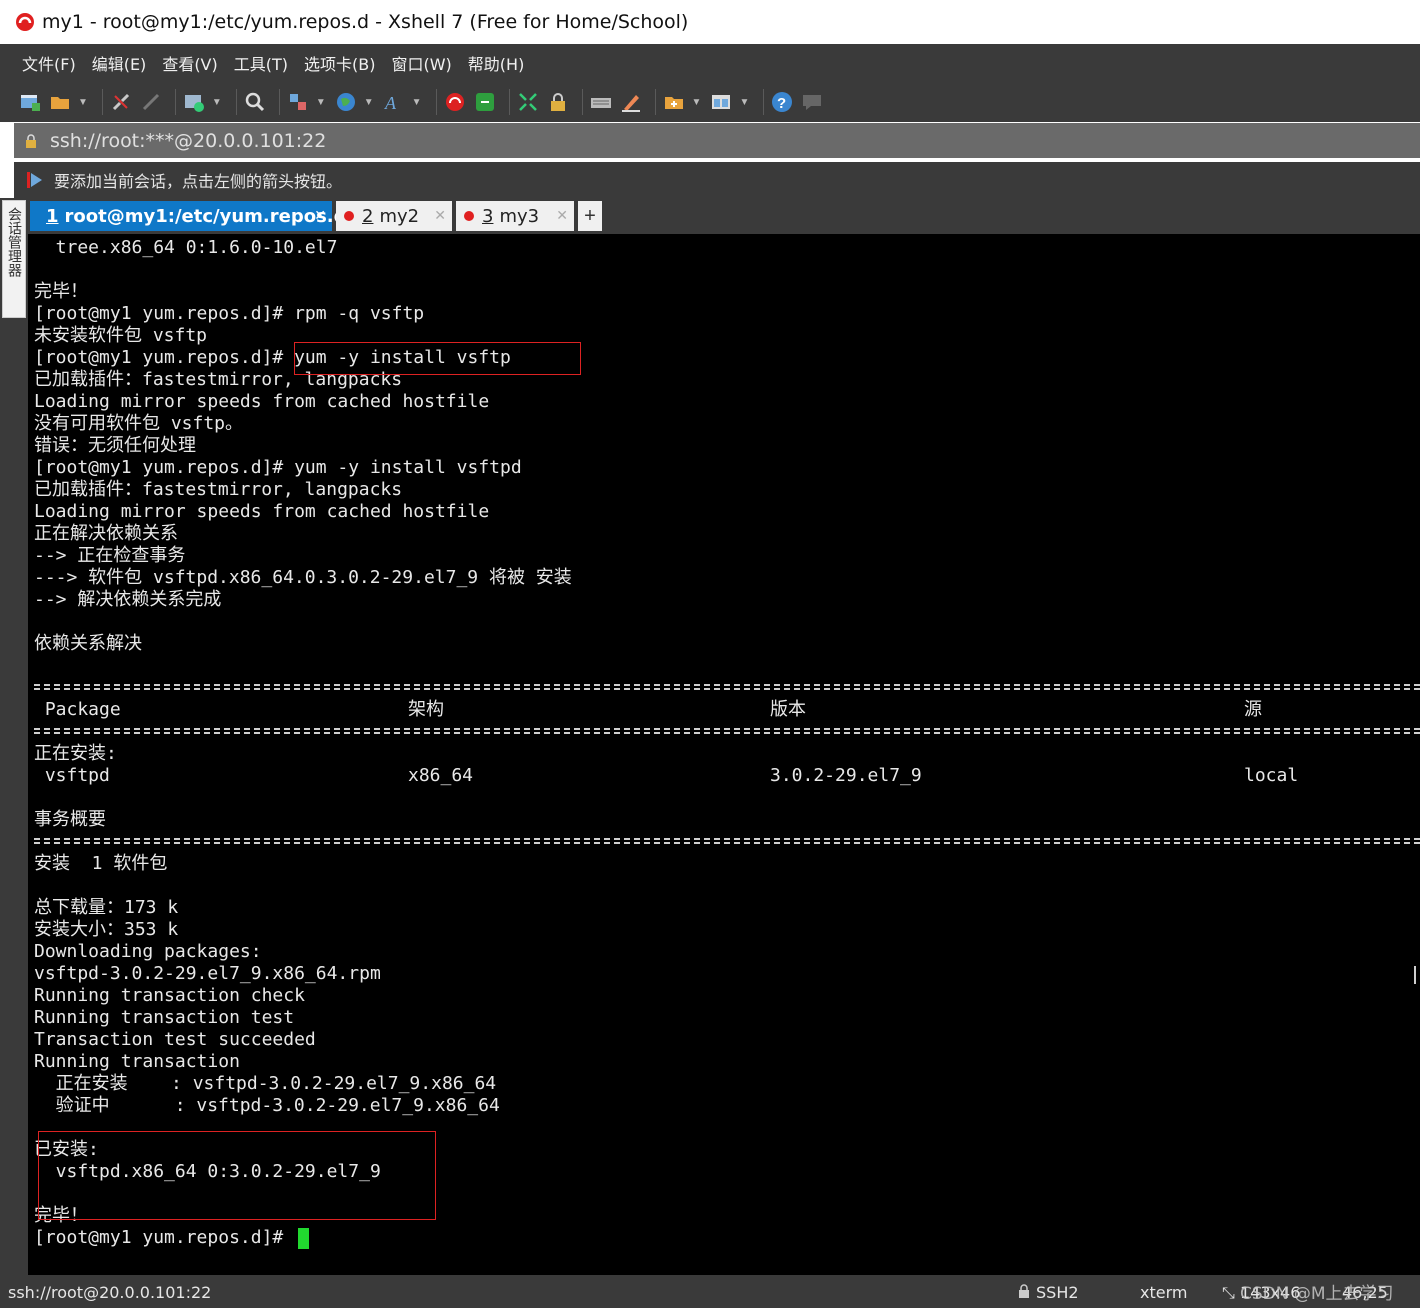  What do you see at coordinates (368, 216) in the screenshot?
I see `tab-number: 2` at bounding box center [368, 216].